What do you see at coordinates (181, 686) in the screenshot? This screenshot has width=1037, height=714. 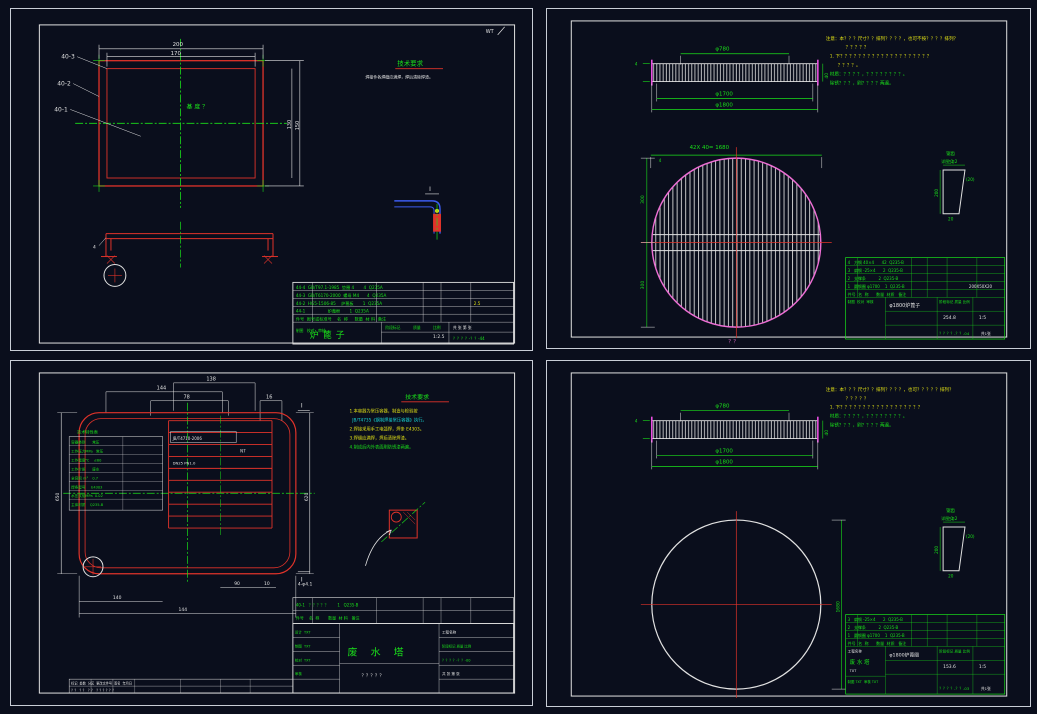 I see `bl-revision-strip: 标记 处数 分区 更改文件号 签名 年月日 ？？ ？？ ？？ ？？？？？？` at bounding box center [181, 686].